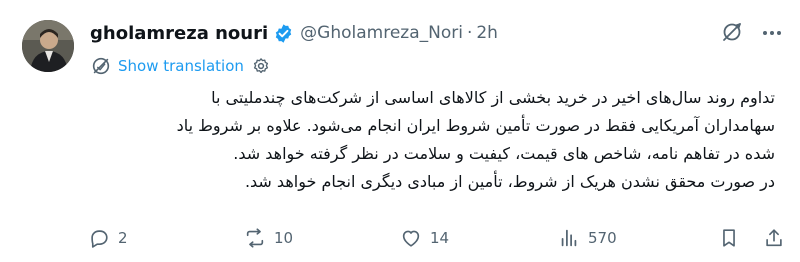 The image size is (800, 262). Describe the element at coordinates (123, 238) in the screenshot. I see `reply-count: 2` at that location.